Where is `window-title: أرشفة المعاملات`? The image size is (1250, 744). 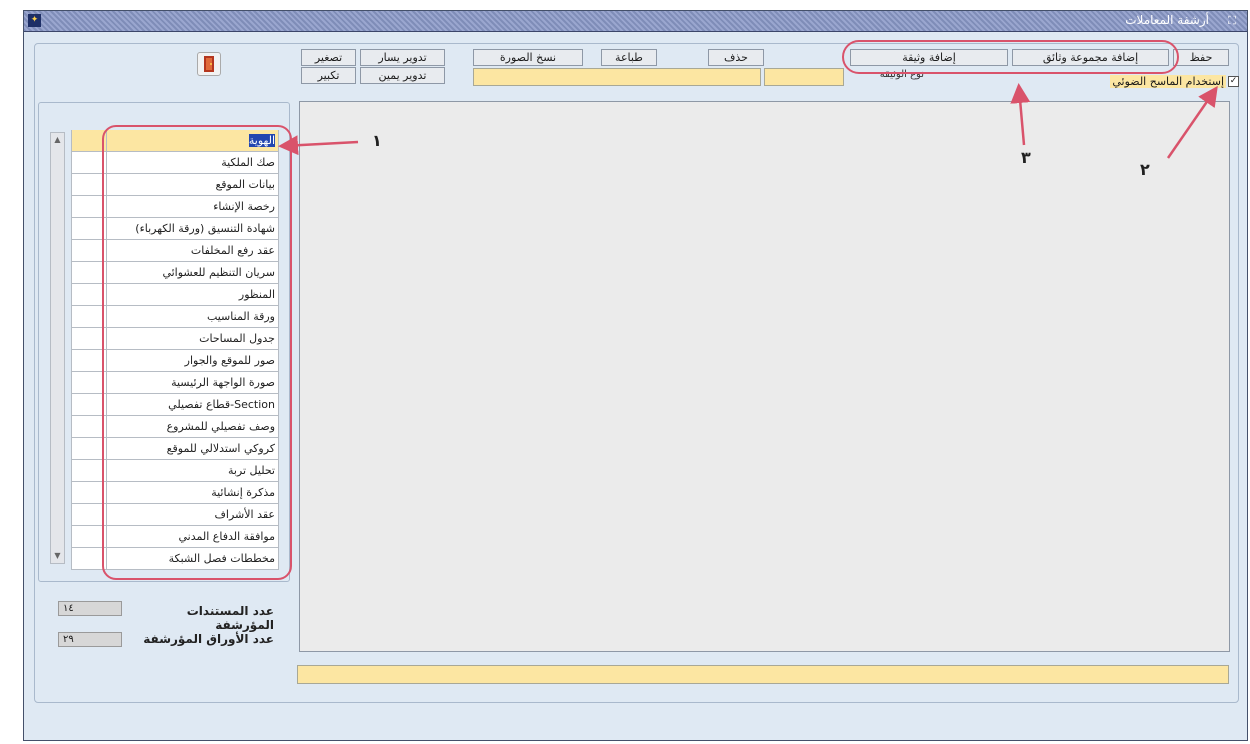
window-title: أرشفة المعاملات is located at coordinates (1167, 20).